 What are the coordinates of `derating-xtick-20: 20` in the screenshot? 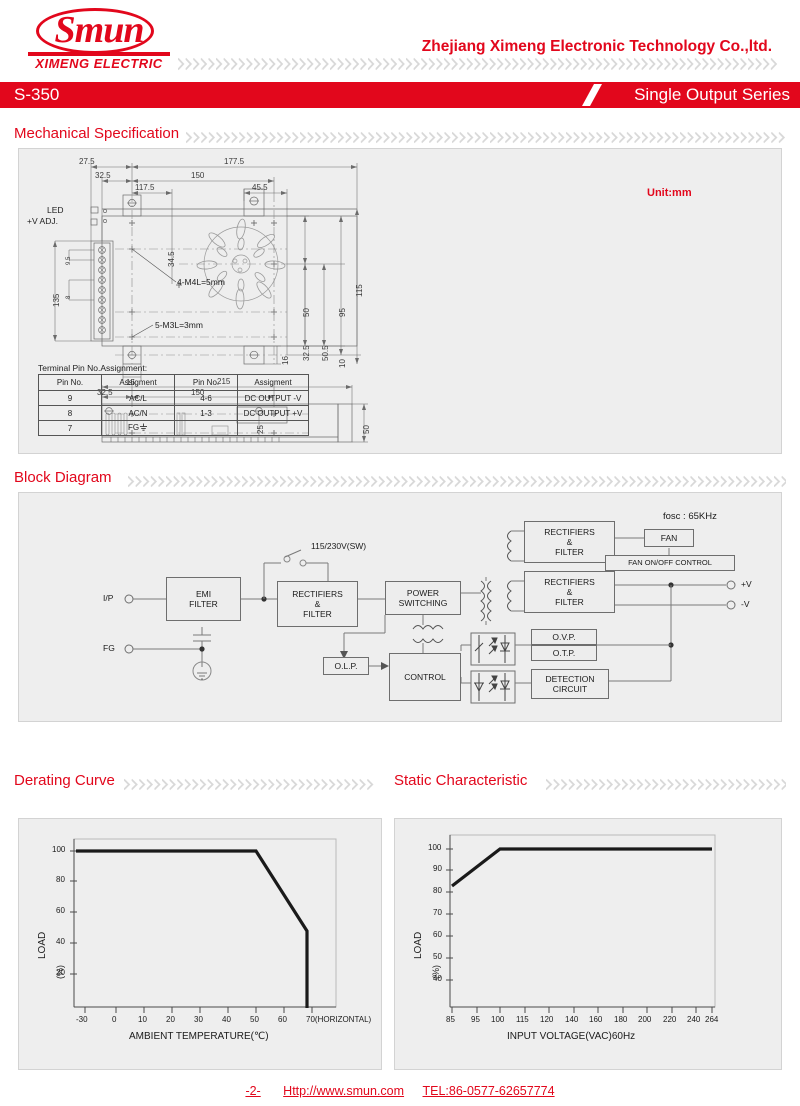 It's located at (170, 1019).